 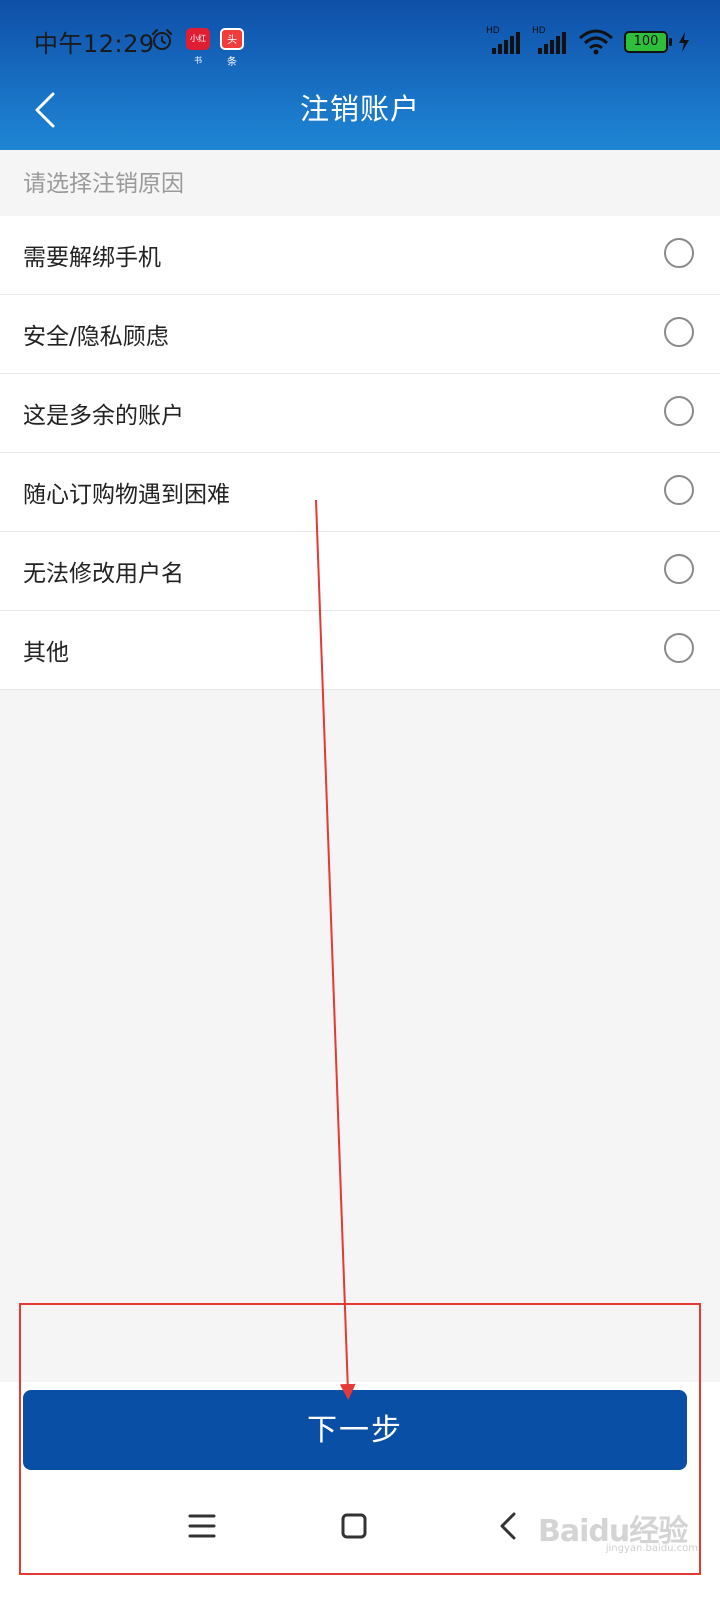 I want to click on signal-1-icon: HD, so click(x=504, y=41).